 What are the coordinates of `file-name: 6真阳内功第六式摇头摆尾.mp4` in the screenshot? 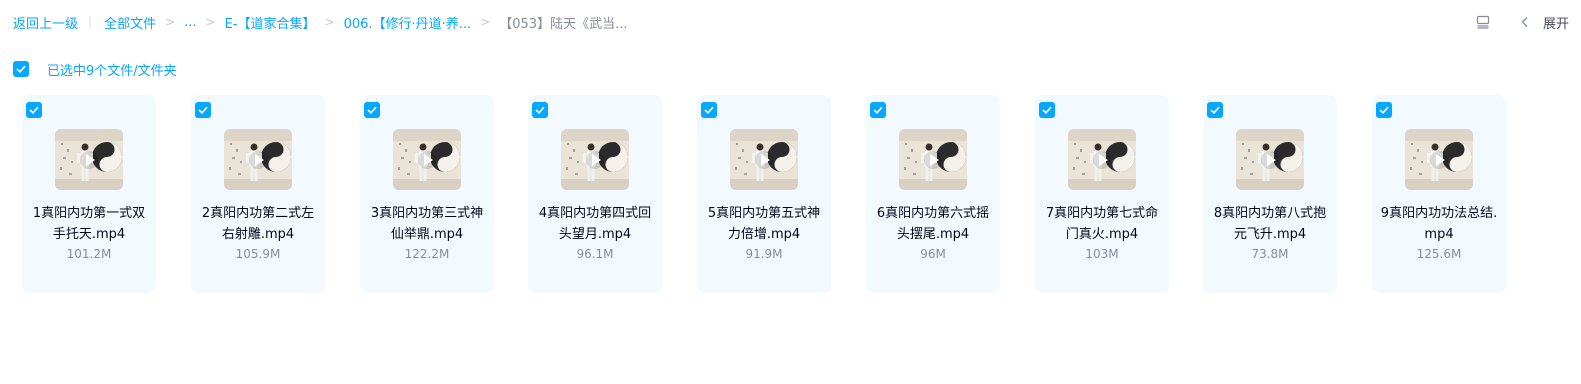 It's located at (933, 224).